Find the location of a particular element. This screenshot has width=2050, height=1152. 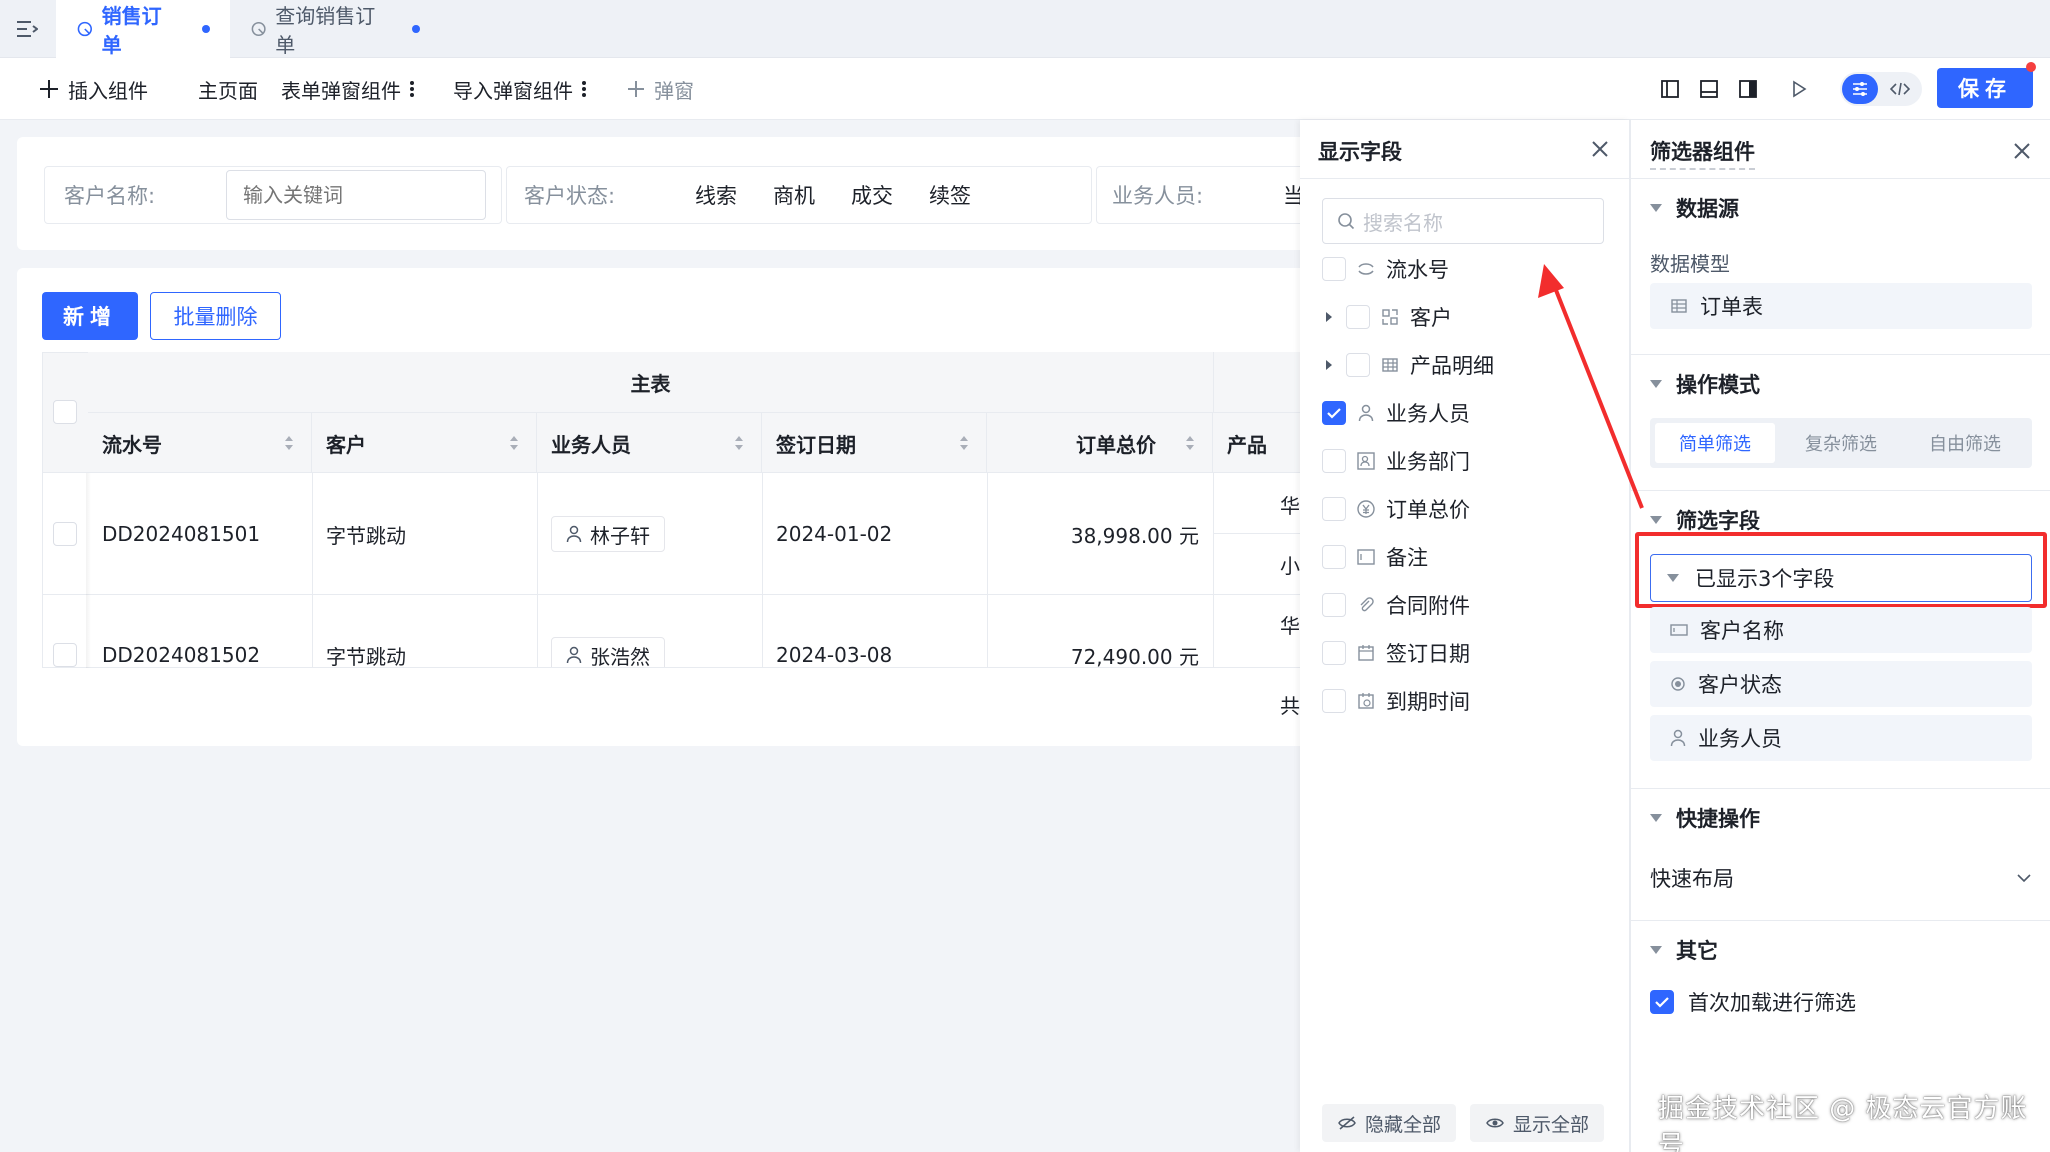

shown-field-customer-status: 客户状态 is located at coordinates (1841, 684).